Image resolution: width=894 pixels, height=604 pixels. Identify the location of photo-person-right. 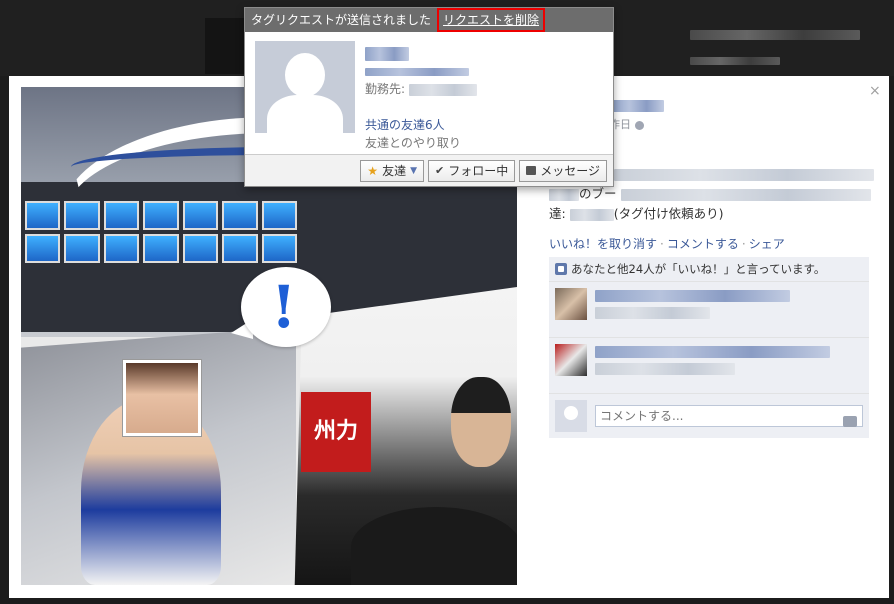
(481, 422).